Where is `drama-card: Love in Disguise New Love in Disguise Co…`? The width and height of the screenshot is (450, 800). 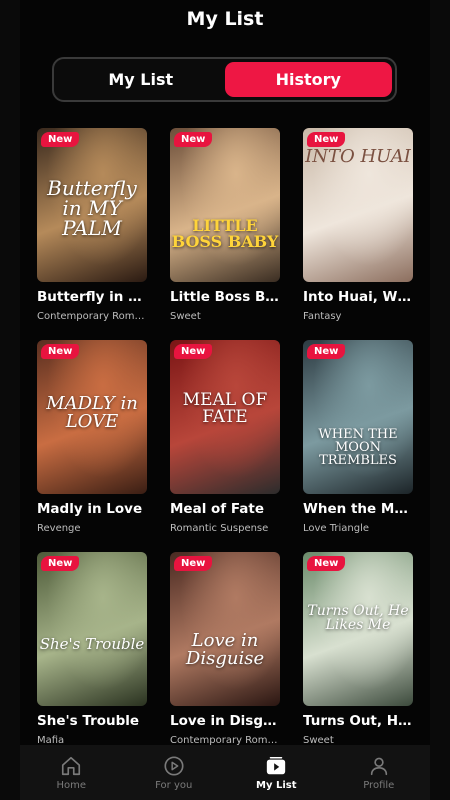 drama-card: Love in Disguise New Love in Disguise Co… is located at coordinates (225, 649).